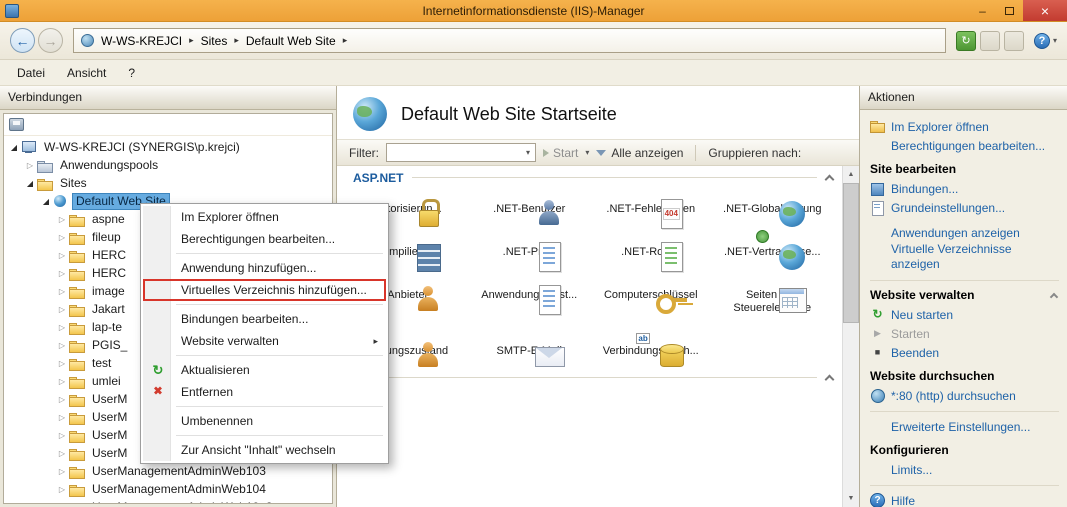 The height and width of the screenshot is (507, 1067). What do you see at coordinates (16, 124) in the screenshot?
I see `save-connection-icon` at bounding box center [16, 124].